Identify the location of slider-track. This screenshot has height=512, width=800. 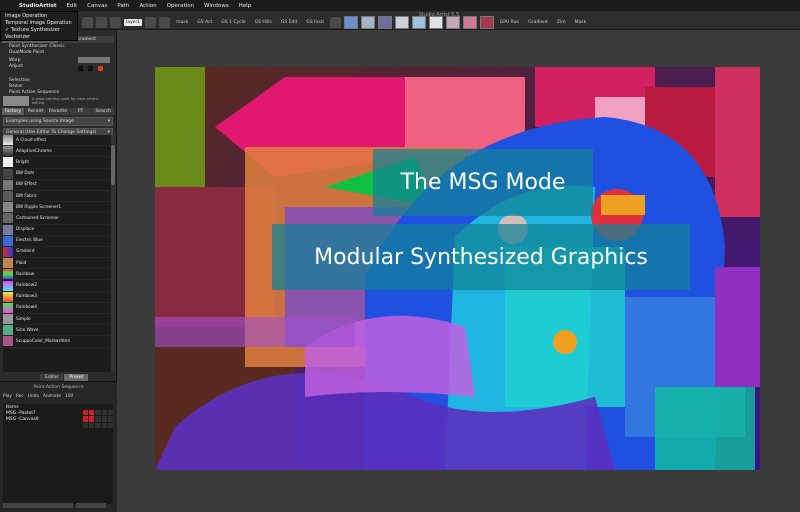
(94, 60).